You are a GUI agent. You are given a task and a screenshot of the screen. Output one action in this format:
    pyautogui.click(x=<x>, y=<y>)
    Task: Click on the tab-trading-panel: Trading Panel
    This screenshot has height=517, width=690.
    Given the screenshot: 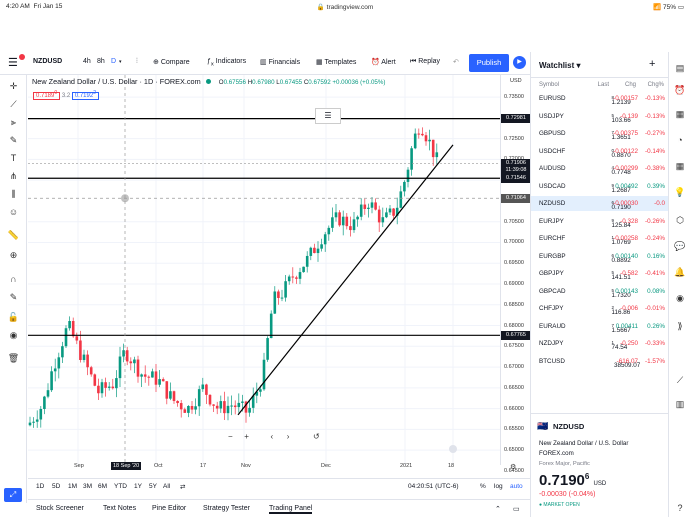 What is the action you would take?
    pyautogui.click(x=291, y=509)
    